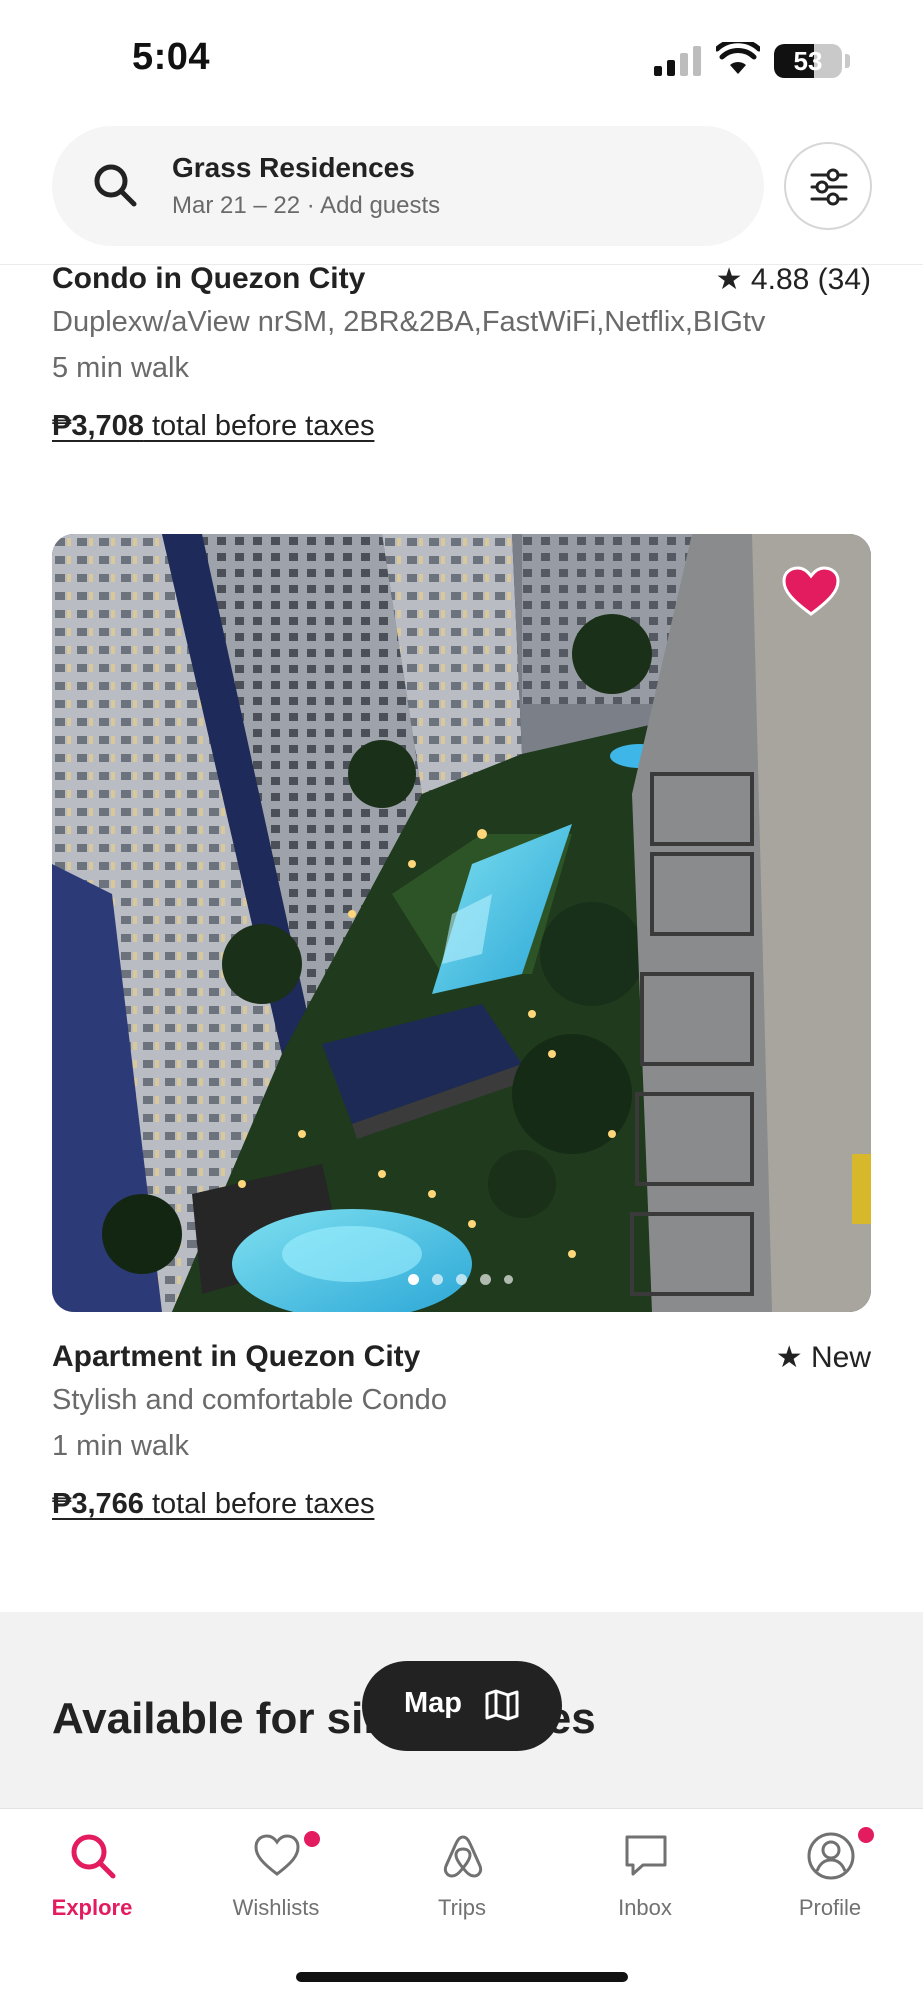 The width and height of the screenshot is (923, 2001). I want to click on listing-rating: ★ 4.88 (34), so click(793, 279).